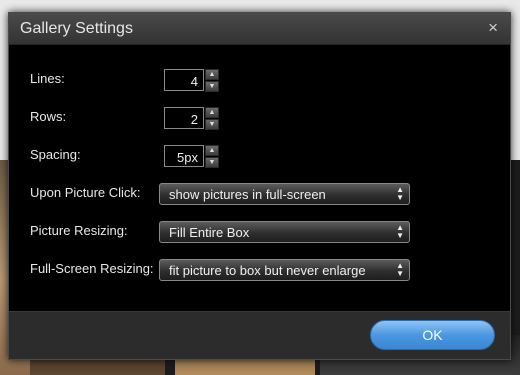 The width and height of the screenshot is (520, 375). What do you see at coordinates (267, 270) in the screenshot?
I see `fullscreen-resizing-value: fit picture to box but never enlarge` at bounding box center [267, 270].